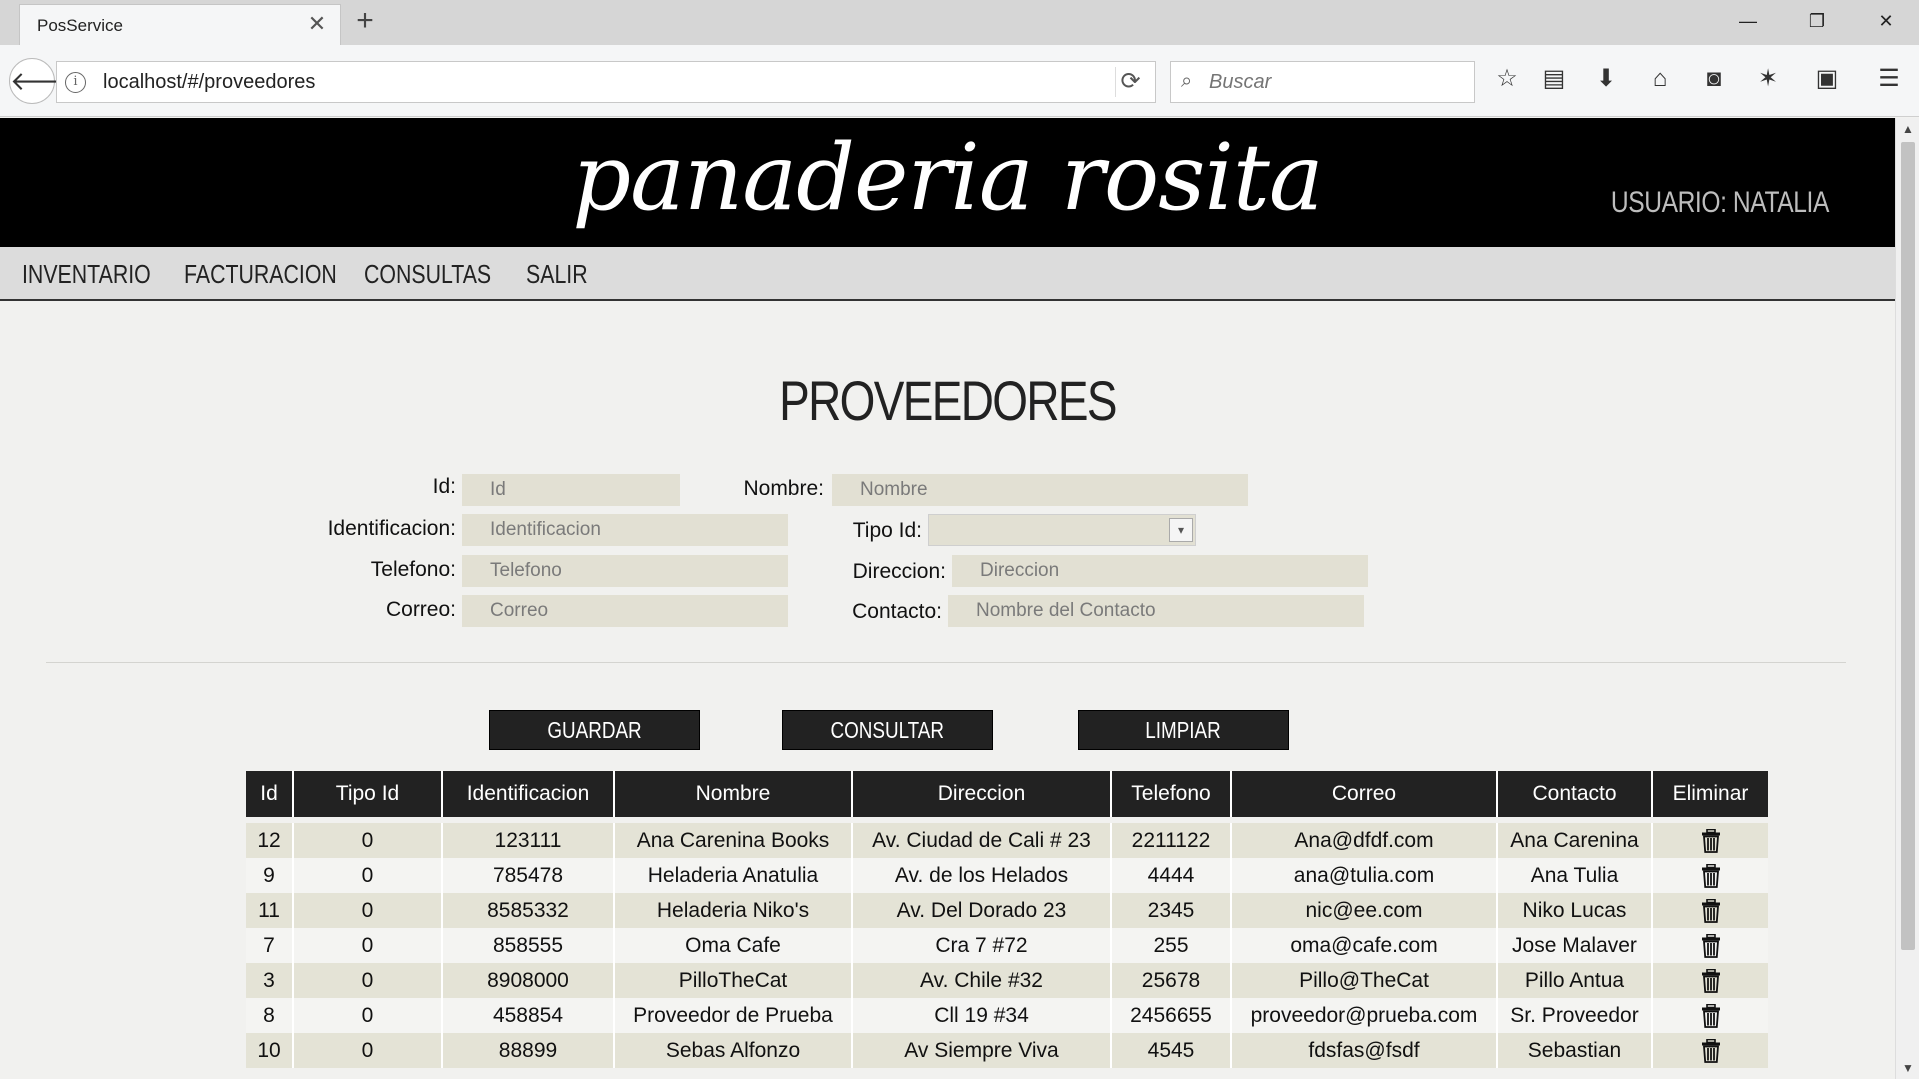  I want to click on search-bar: ⌕, so click(1322, 82).